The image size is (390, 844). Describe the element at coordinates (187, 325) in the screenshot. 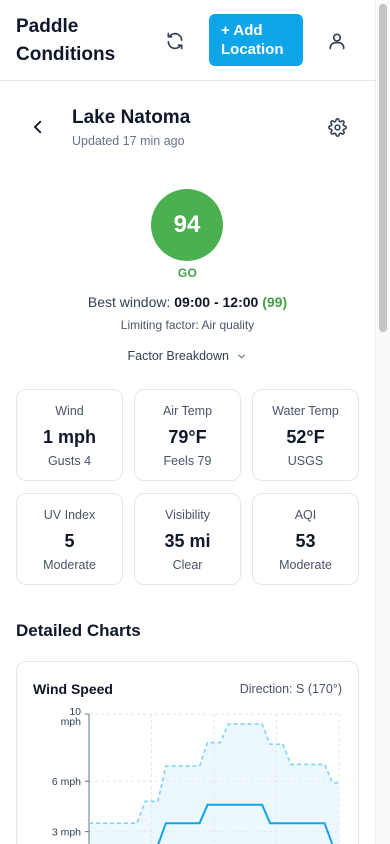

I see `limiting-factor: Limiting factor: Air quality` at that location.